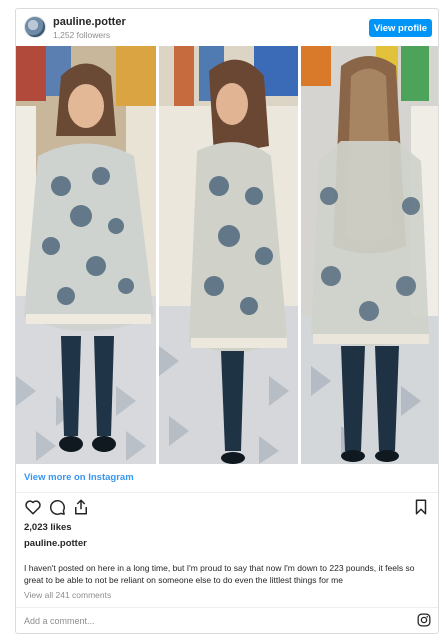 This screenshot has width=444, height=640. What do you see at coordinates (33, 507) in the screenshot?
I see `heart-icon` at bounding box center [33, 507].